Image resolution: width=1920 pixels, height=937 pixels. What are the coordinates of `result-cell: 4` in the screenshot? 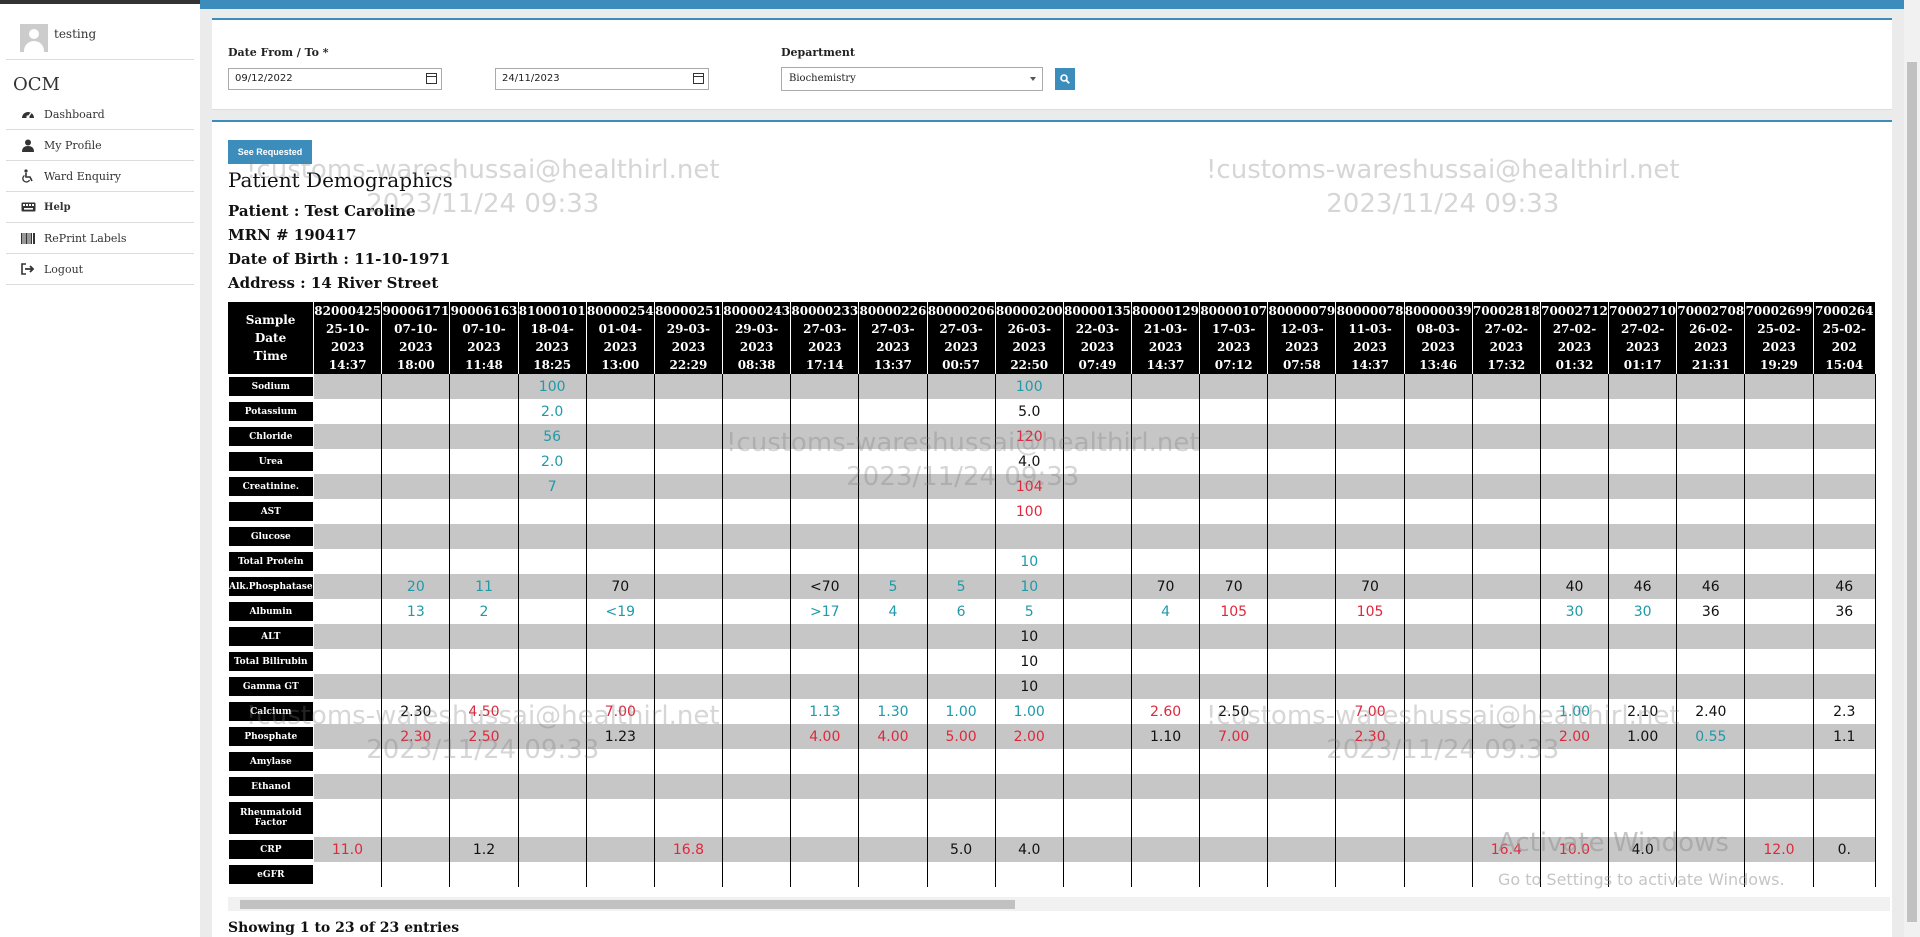 It's located at (1166, 611).